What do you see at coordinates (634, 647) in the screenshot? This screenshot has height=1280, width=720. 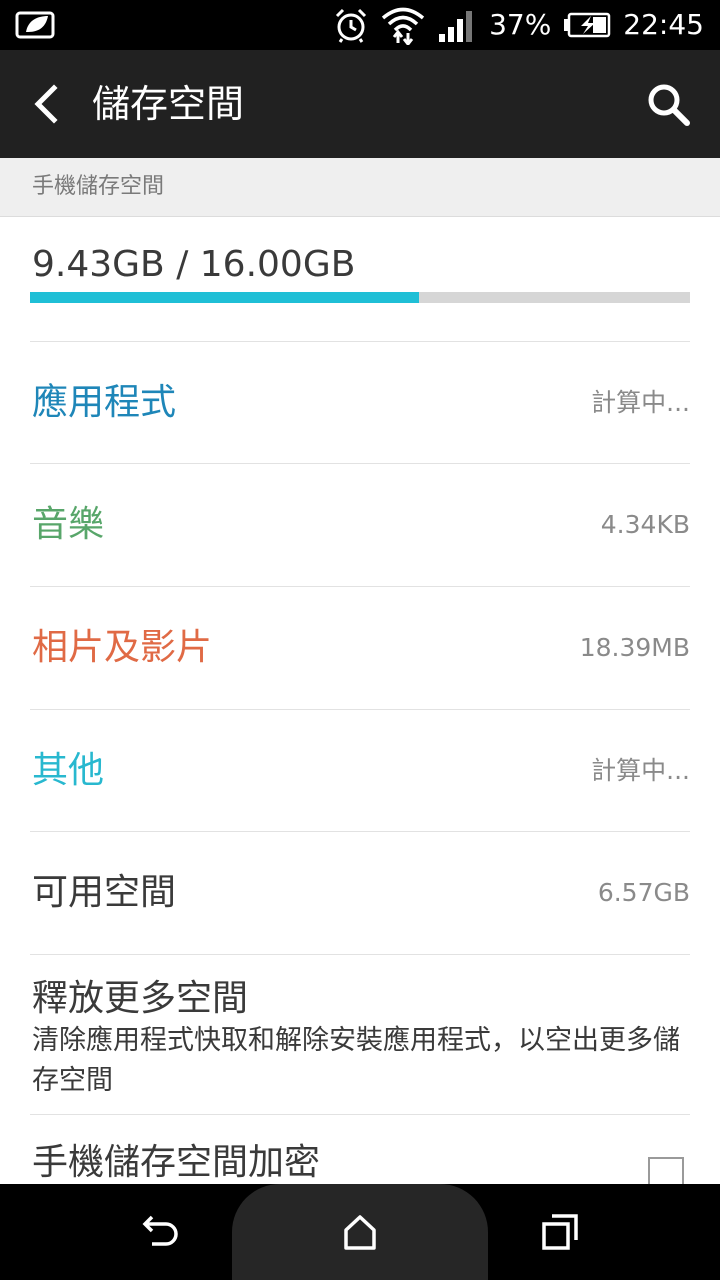 I see `row-photos-videos-value: 18.39MB` at bounding box center [634, 647].